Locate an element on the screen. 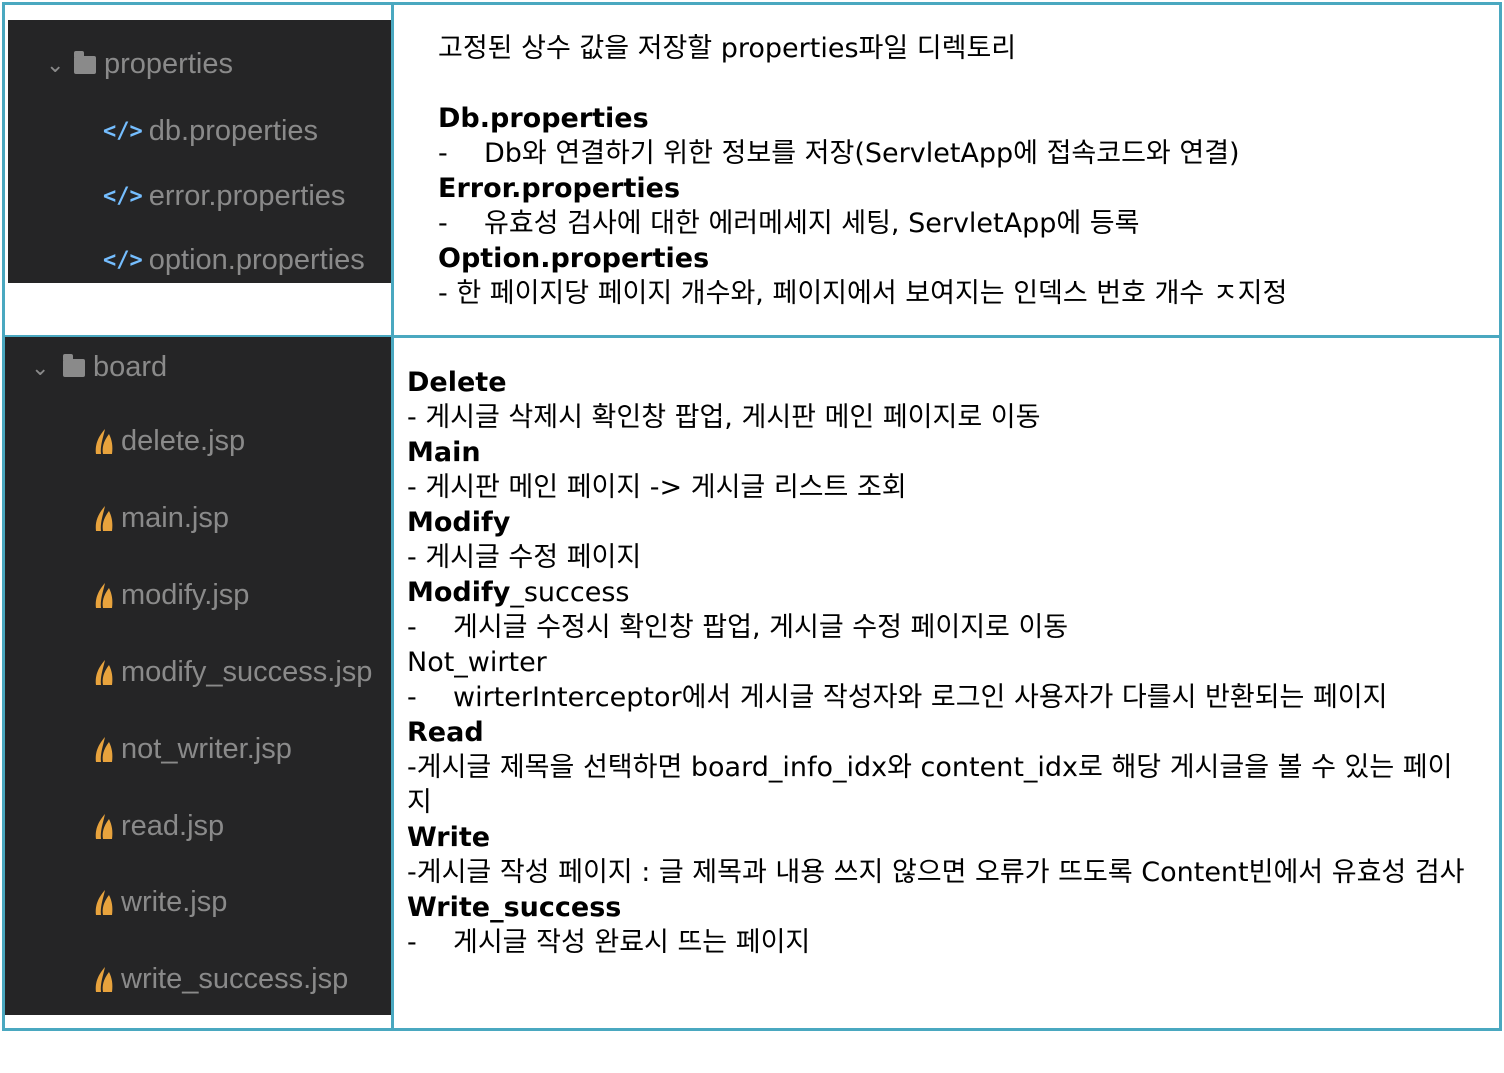 The height and width of the screenshot is (1073, 1504). write-title: Write is located at coordinates (449, 837).